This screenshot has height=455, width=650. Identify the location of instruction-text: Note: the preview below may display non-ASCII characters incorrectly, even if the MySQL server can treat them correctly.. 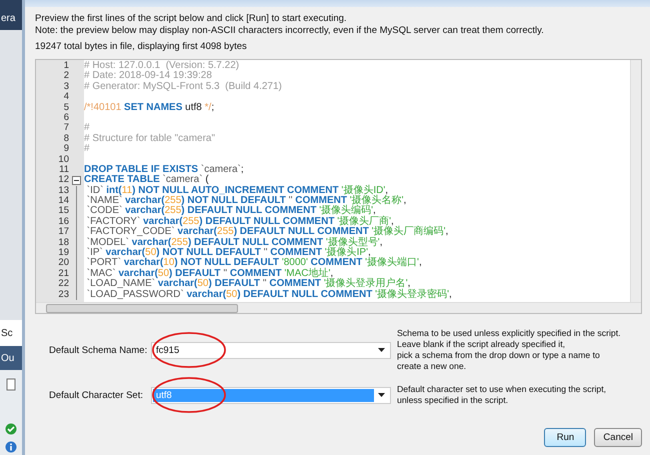
(290, 31).